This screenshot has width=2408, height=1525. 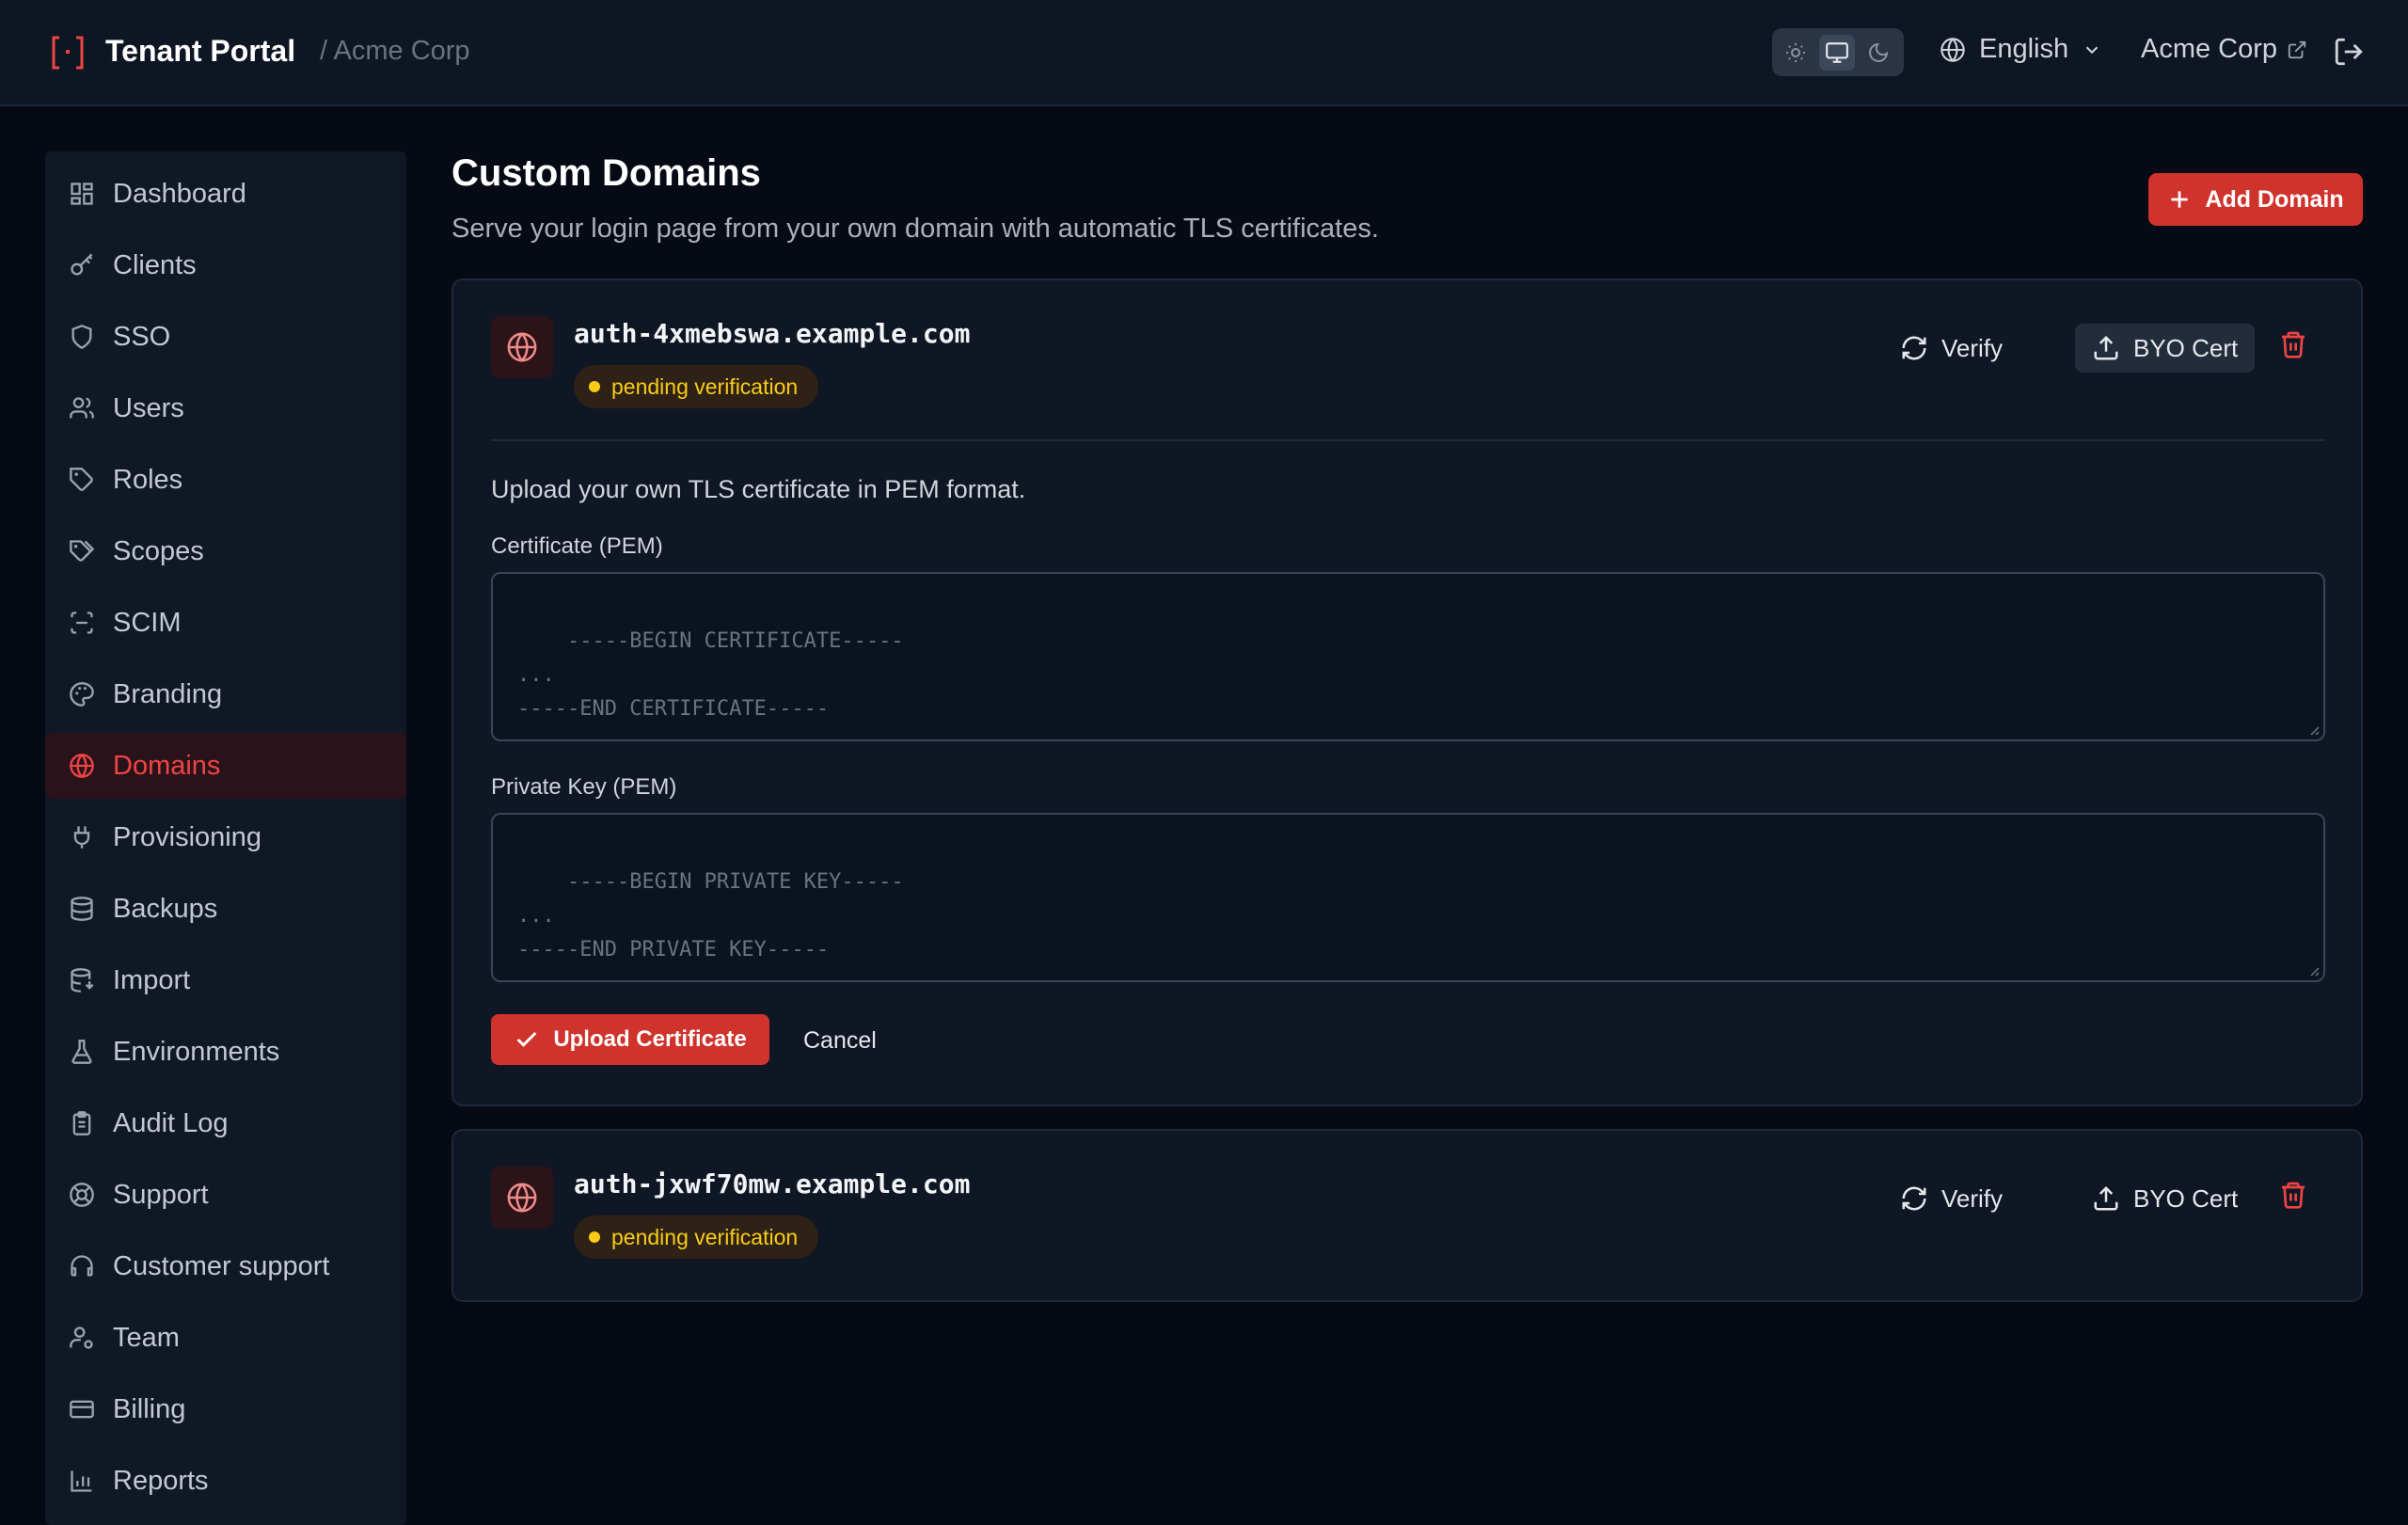 I want to click on add-domain-label: Add Domain, so click(x=2274, y=199).